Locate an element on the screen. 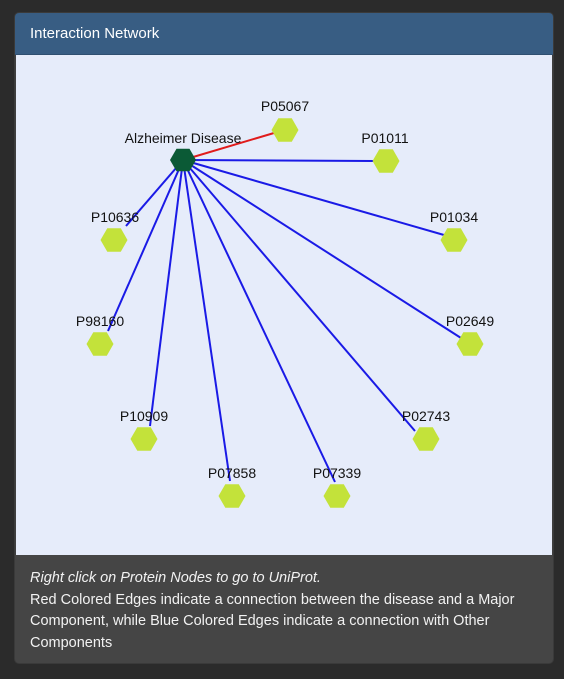 This screenshot has height=679, width=564. protein-node-p02743: P02743 is located at coordinates (426, 429).